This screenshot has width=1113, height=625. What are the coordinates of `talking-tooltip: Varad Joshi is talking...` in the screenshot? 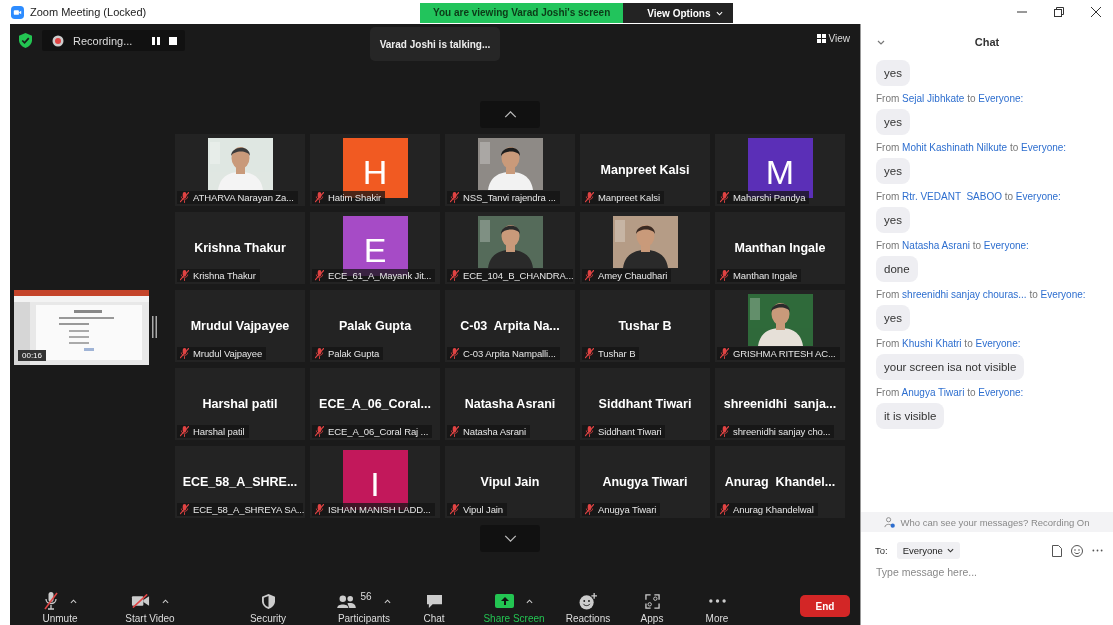 It's located at (435, 44).